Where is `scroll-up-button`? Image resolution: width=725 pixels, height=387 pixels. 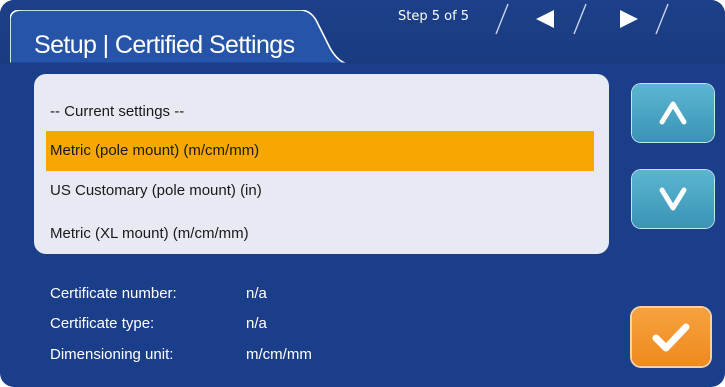 scroll-up-button is located at coordinates (673, 113).